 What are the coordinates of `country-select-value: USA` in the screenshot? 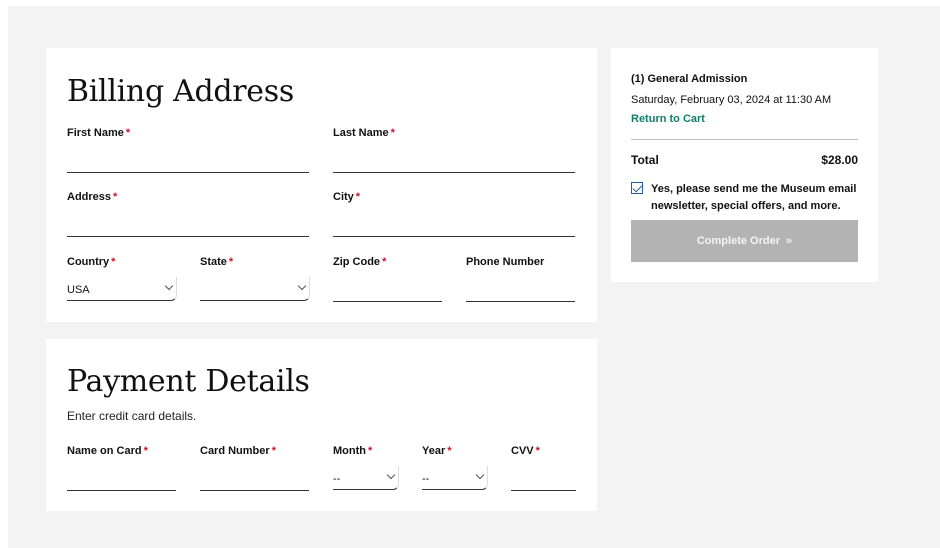 It's located at (78, 290).